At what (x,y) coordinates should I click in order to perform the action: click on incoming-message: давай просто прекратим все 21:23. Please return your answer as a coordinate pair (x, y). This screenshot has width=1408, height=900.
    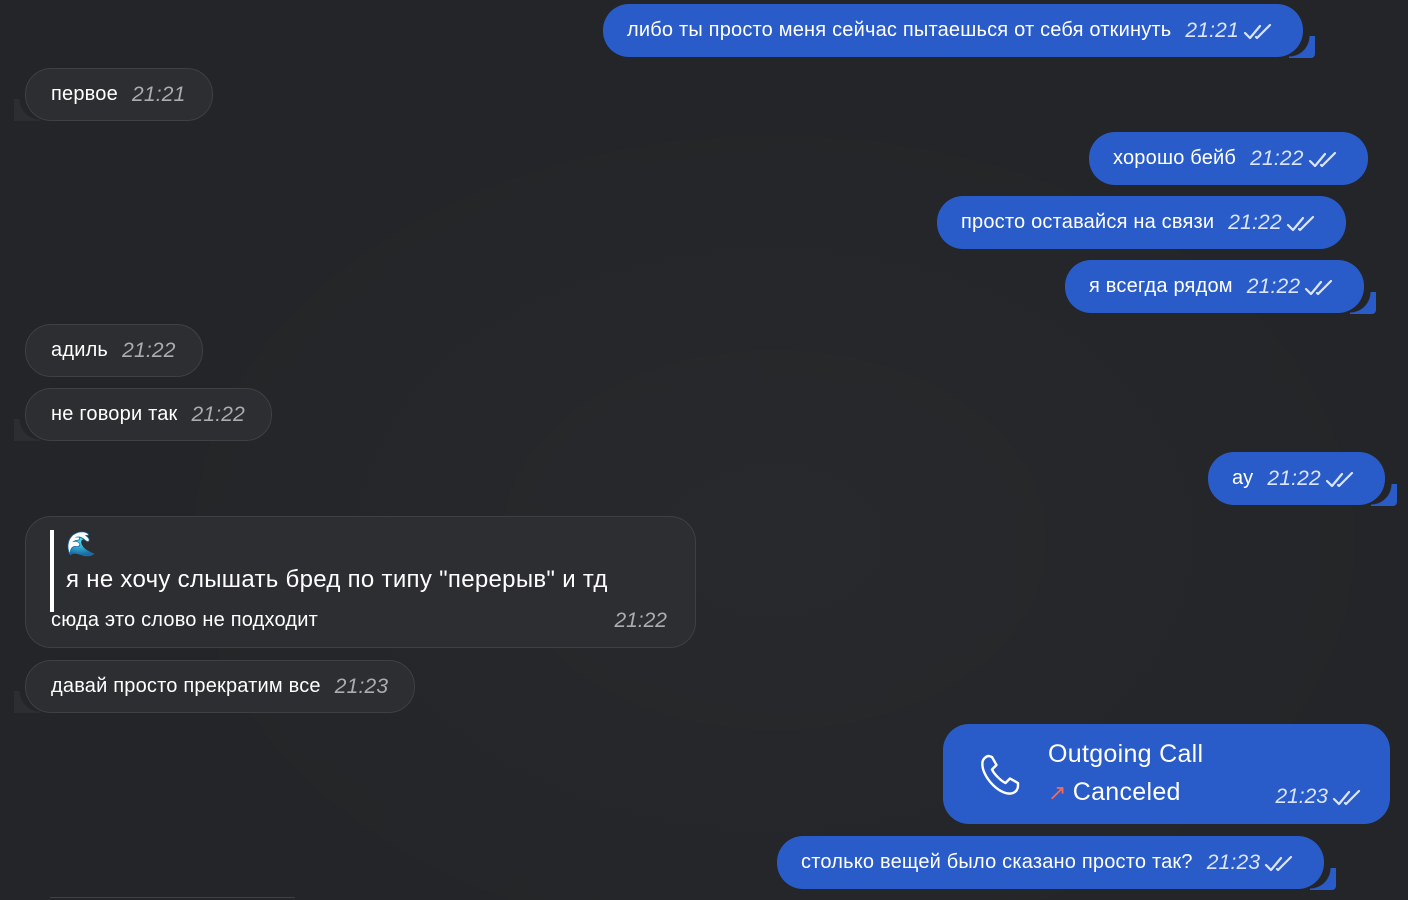
    Looking at the image, I should click on (214, 686).